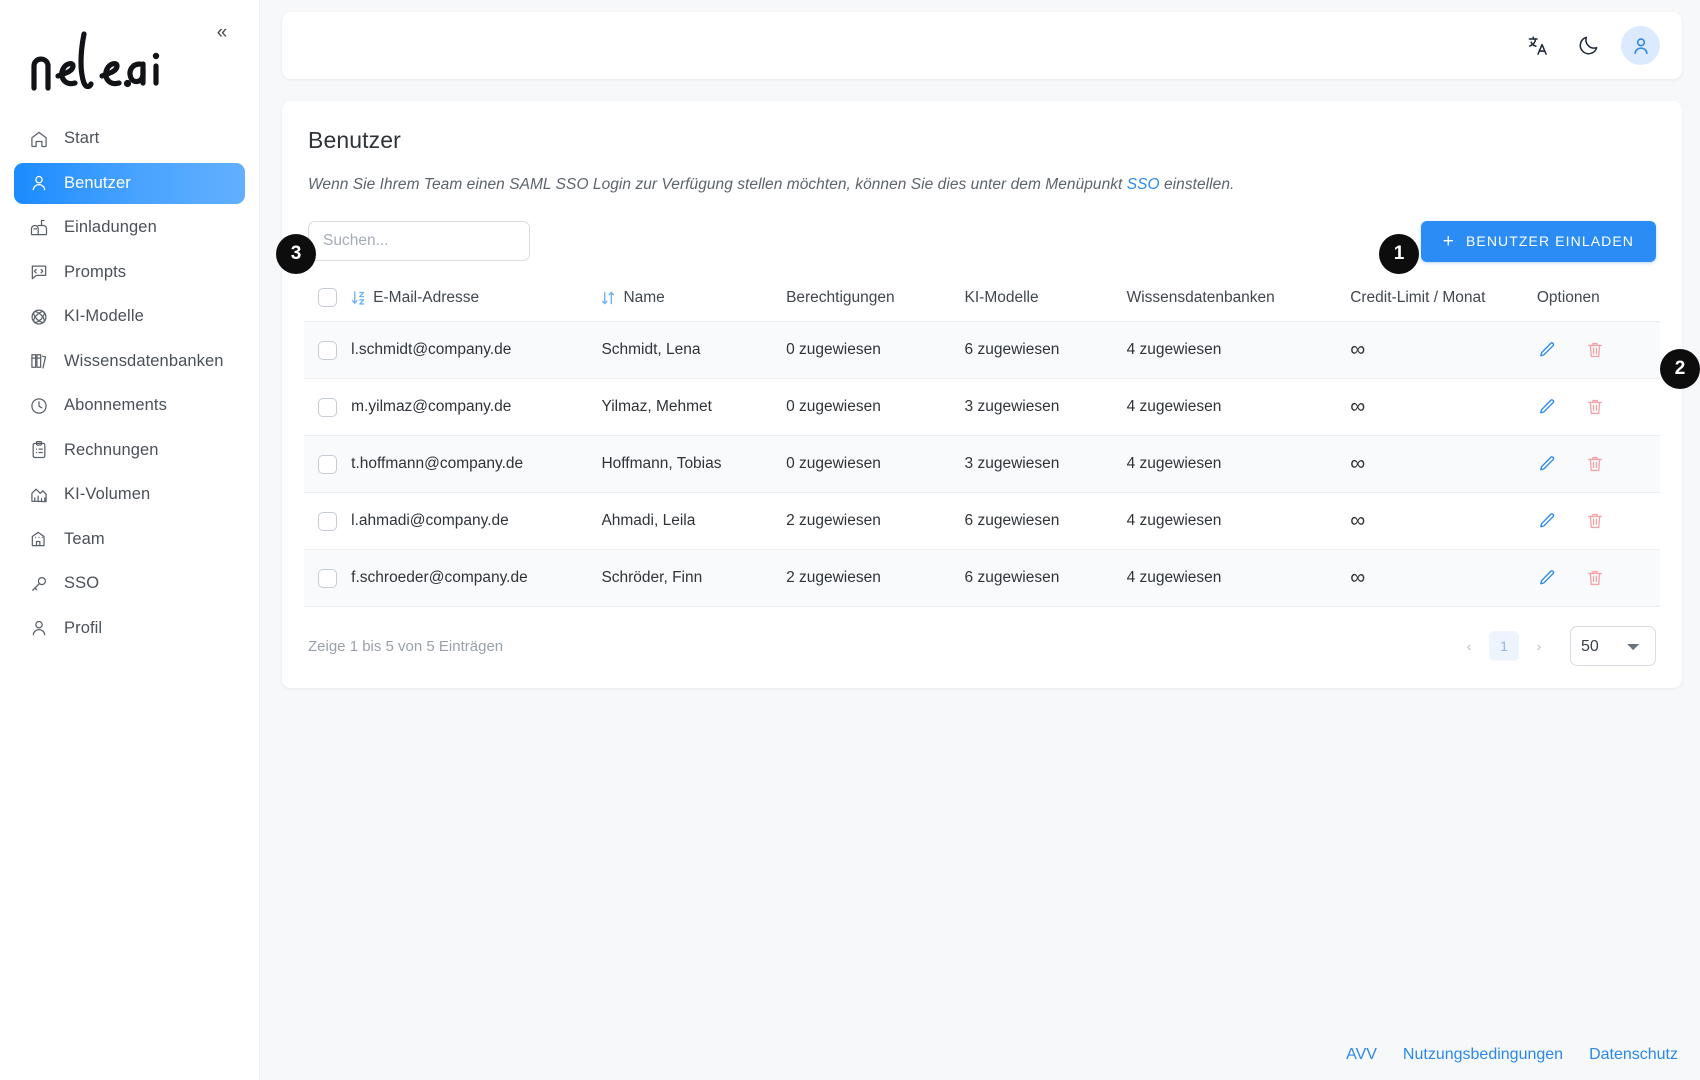  I want to click on avatar, so click(1640, 45).